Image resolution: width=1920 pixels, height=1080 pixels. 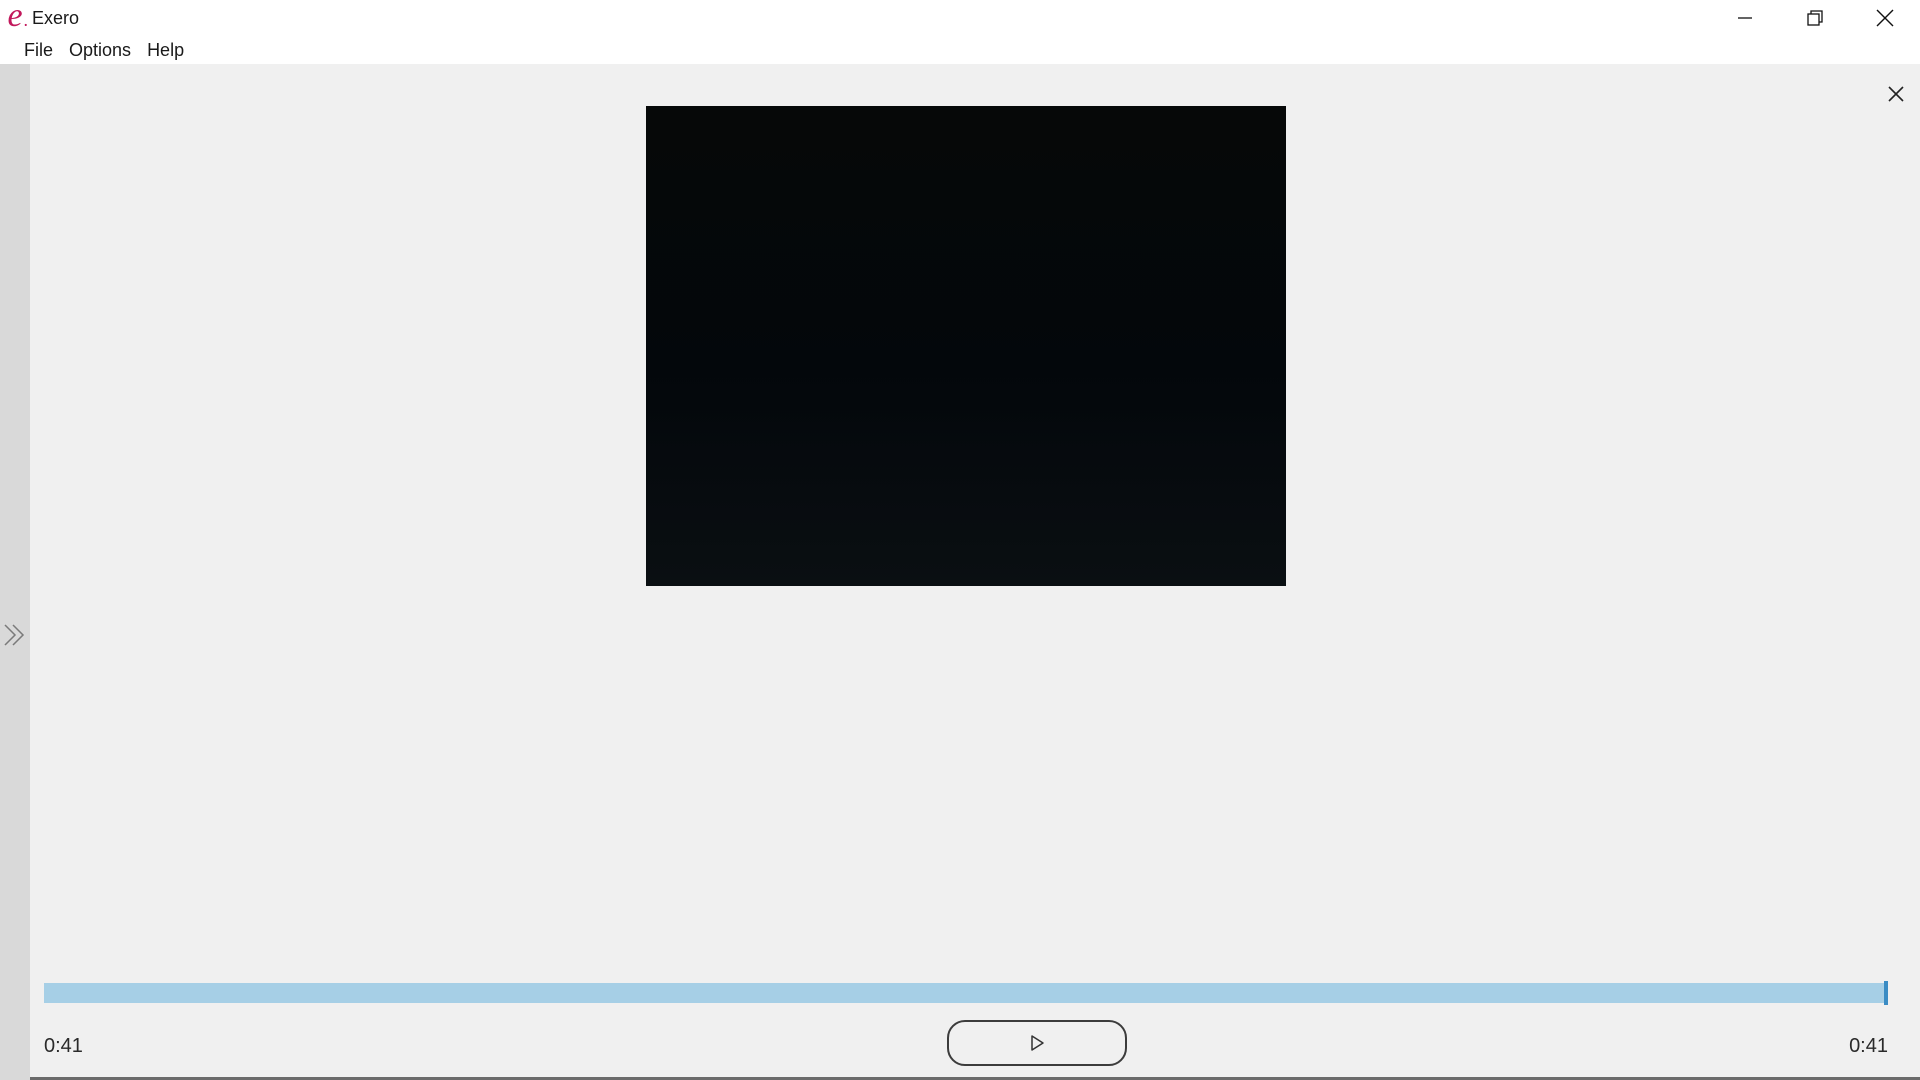 I want to click on restore-button, so click(x=1815, y=18).